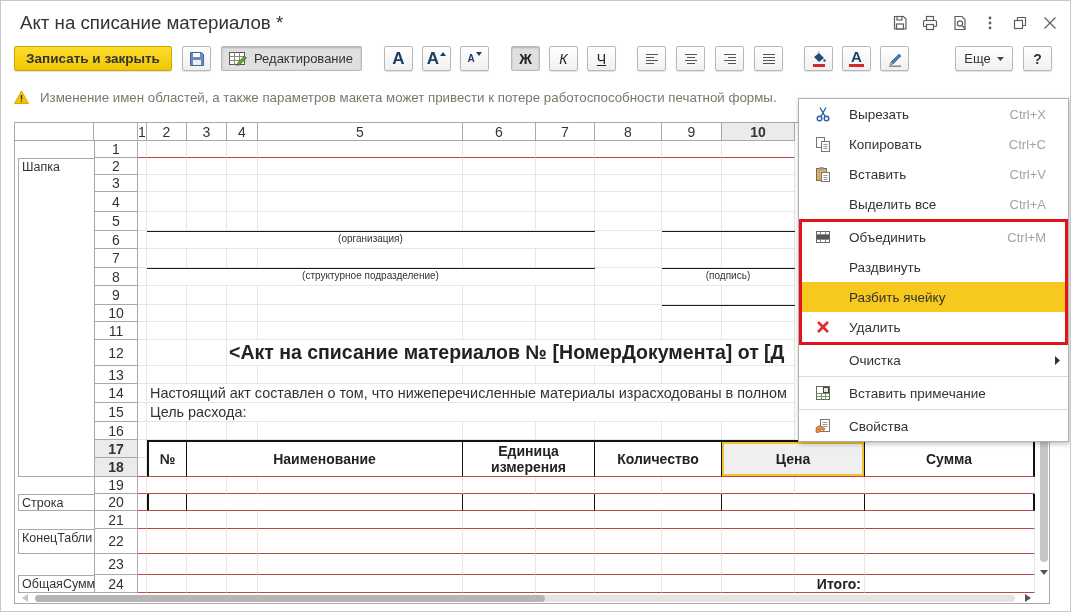 The width and height of the screenshot is (1071, 612). Describe the element at coordinates (116, 313) in the screenshot. I see `row-number: 10` at that location.